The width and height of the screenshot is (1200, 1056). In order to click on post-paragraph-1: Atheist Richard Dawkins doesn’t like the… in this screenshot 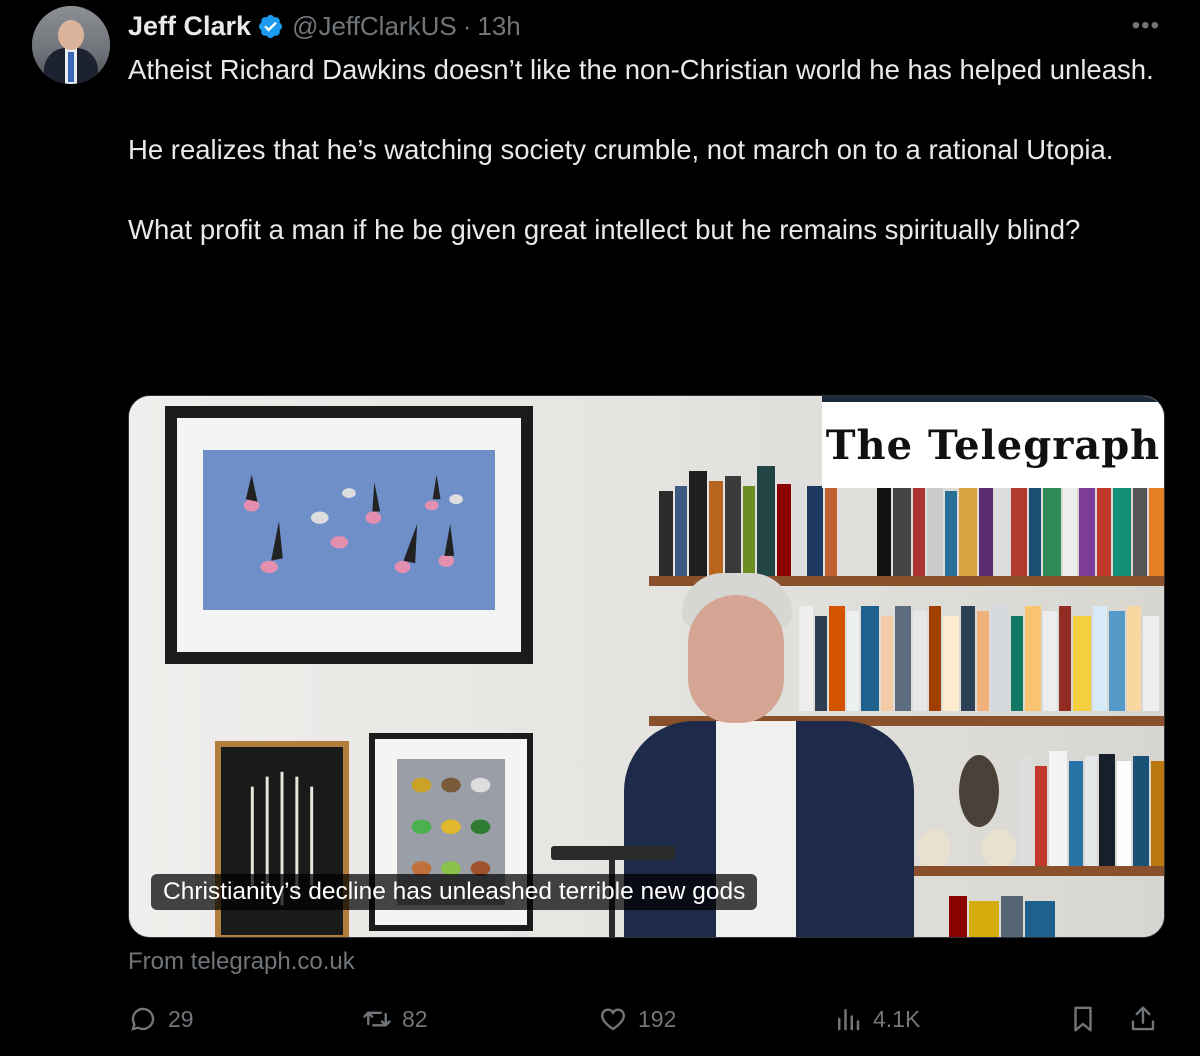, I will do `click(641, 69)`.